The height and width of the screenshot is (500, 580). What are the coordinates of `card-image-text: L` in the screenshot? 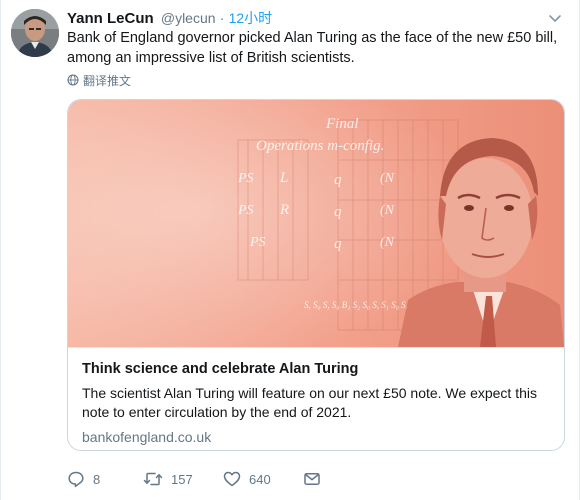 It's located at (283, 178).